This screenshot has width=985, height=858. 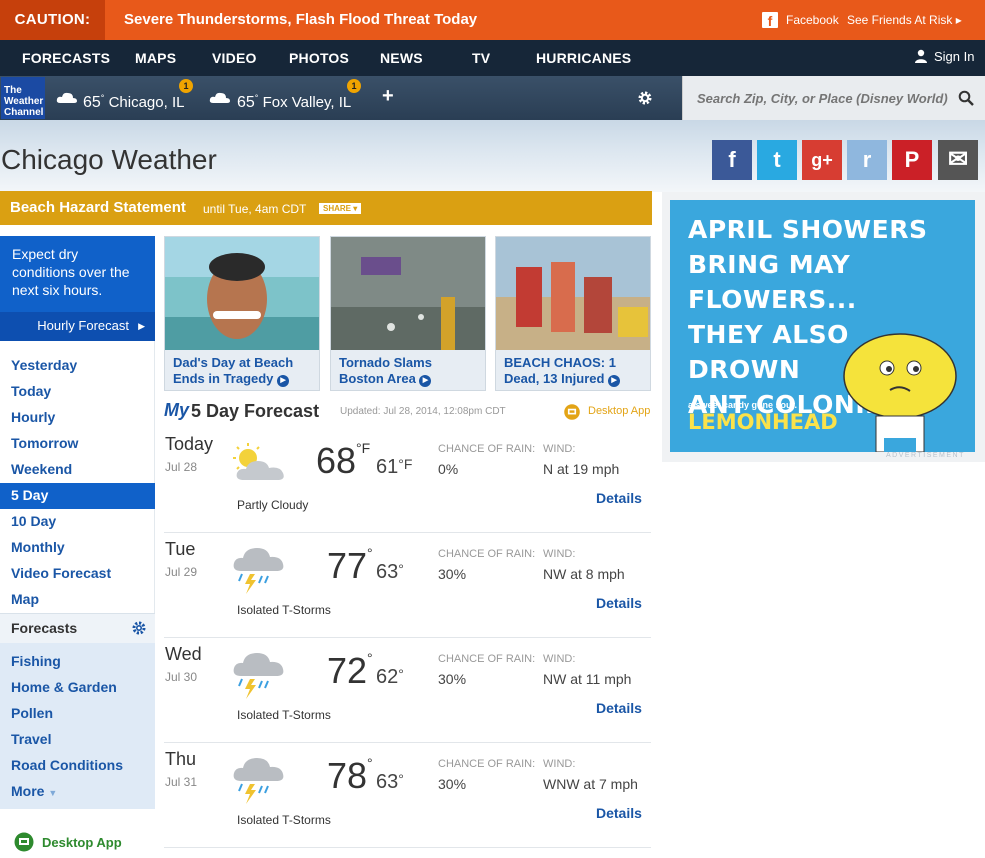 What do you see at coordinates (36, 661) in the screenshot?
I see `sidebar-item-fishing: Fishing` at bounding box center [36, 661].